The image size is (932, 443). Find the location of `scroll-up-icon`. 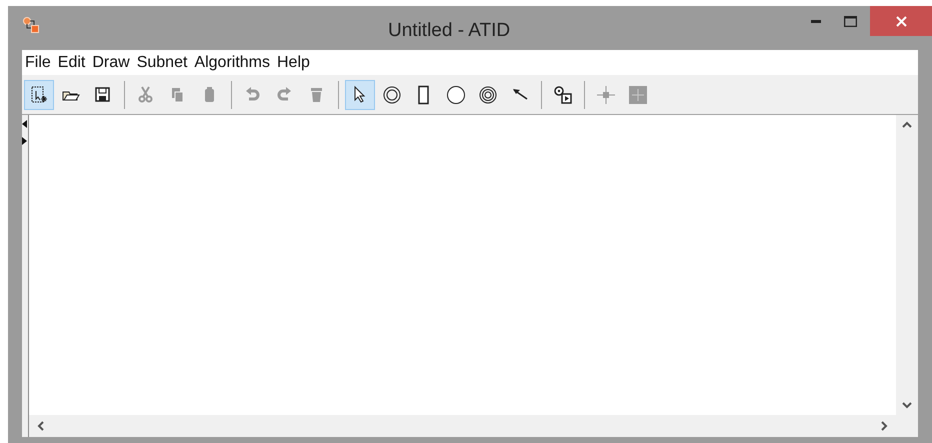

scroll-up-icon is located at coordinates (907, 124).